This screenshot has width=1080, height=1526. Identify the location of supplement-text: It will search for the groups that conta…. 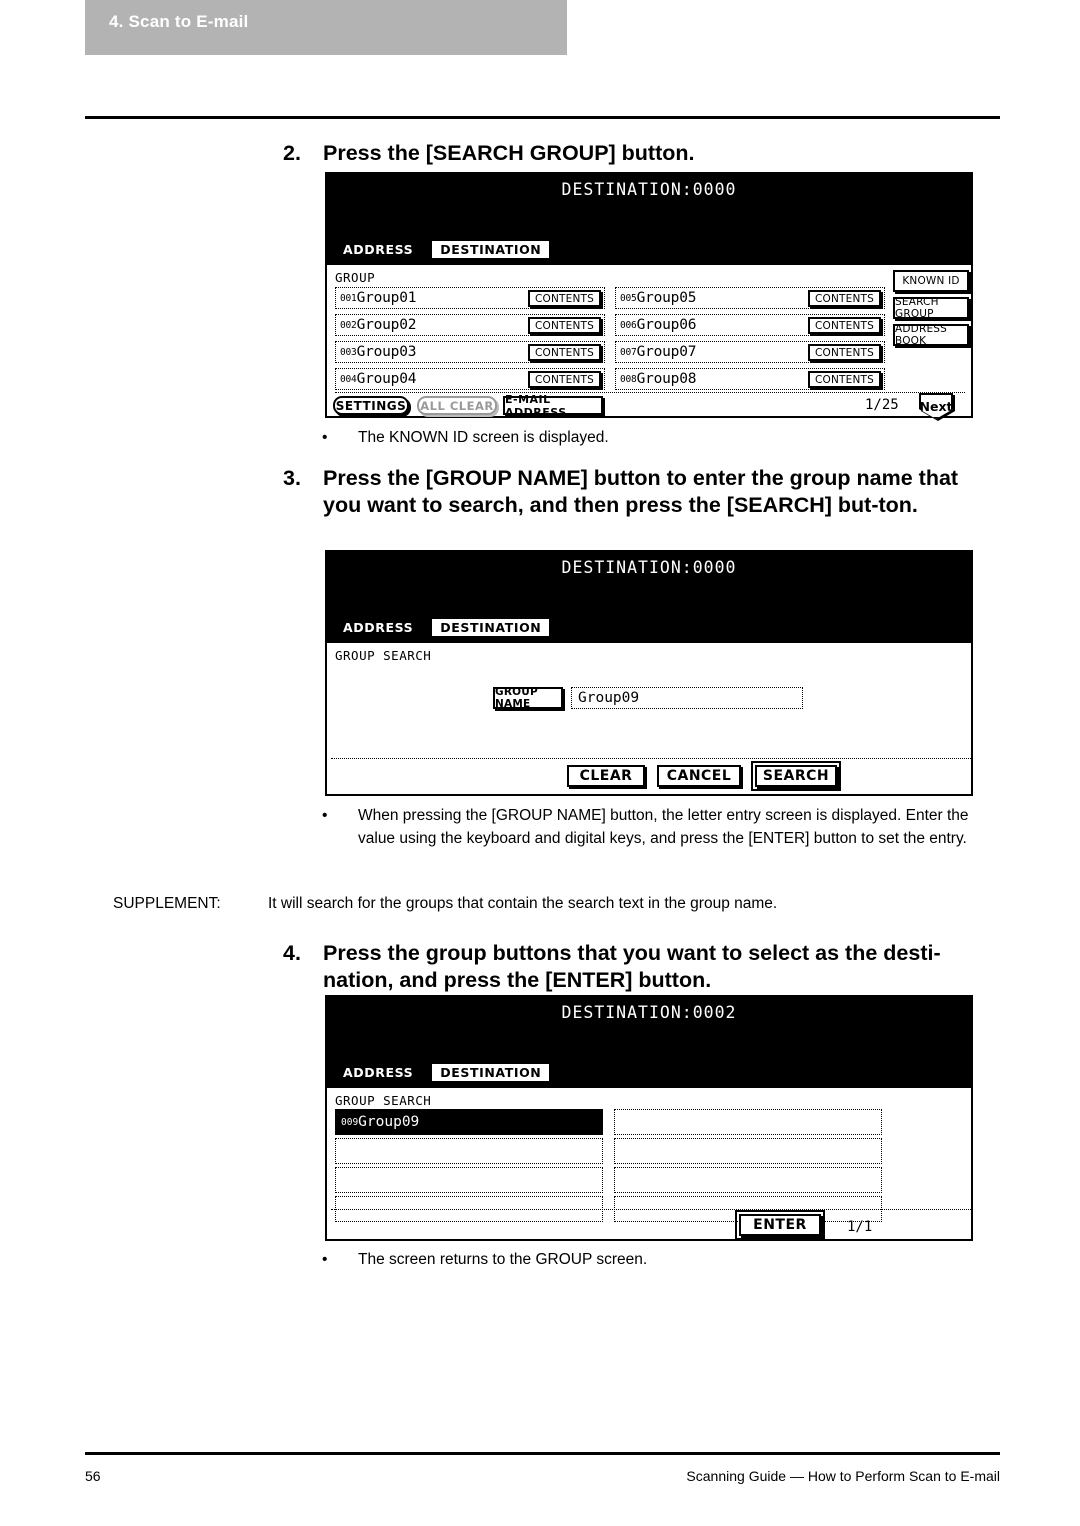
(523, 903).